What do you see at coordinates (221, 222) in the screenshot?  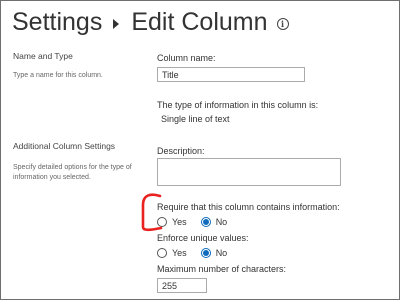 I see `require-no-label: No` at bounding box center [221, 222].